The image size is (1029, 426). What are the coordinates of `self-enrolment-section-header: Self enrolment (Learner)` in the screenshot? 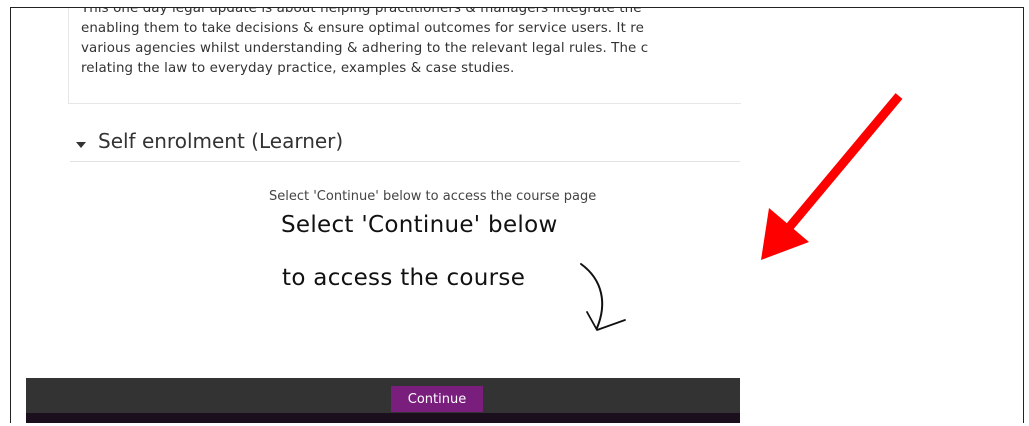 It's located at (405, 145).